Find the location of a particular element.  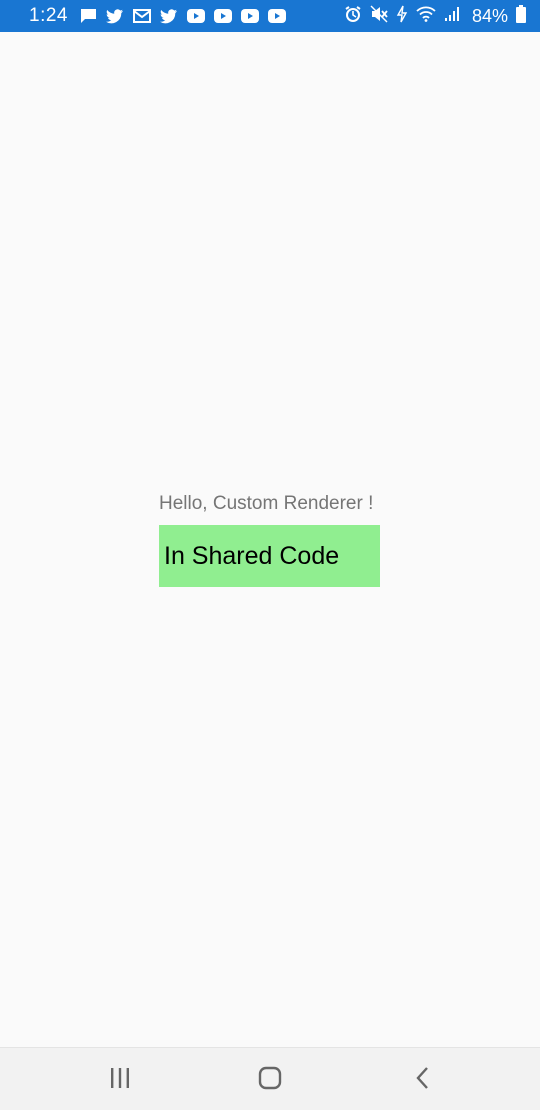

shared-code-label: In Shared Code is located at coordinates (252, 555).